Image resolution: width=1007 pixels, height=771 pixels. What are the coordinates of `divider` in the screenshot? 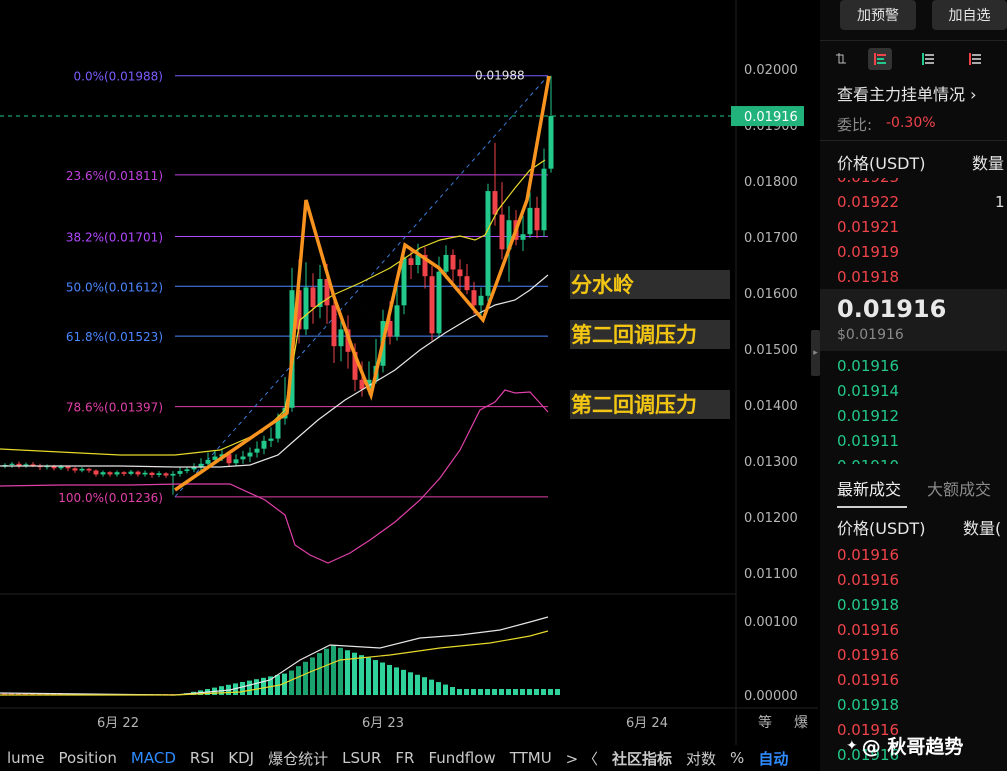 It's located at (913, 140).